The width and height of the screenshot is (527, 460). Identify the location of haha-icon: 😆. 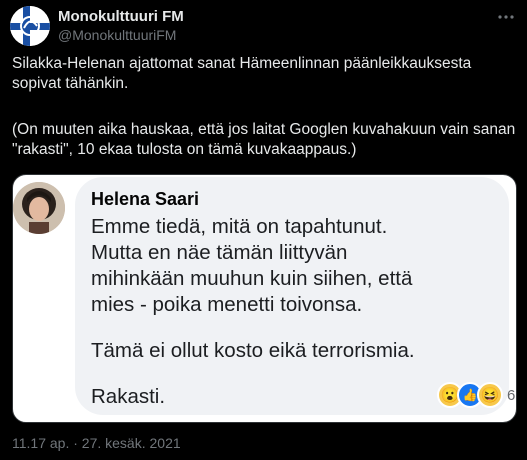
(490, 395).